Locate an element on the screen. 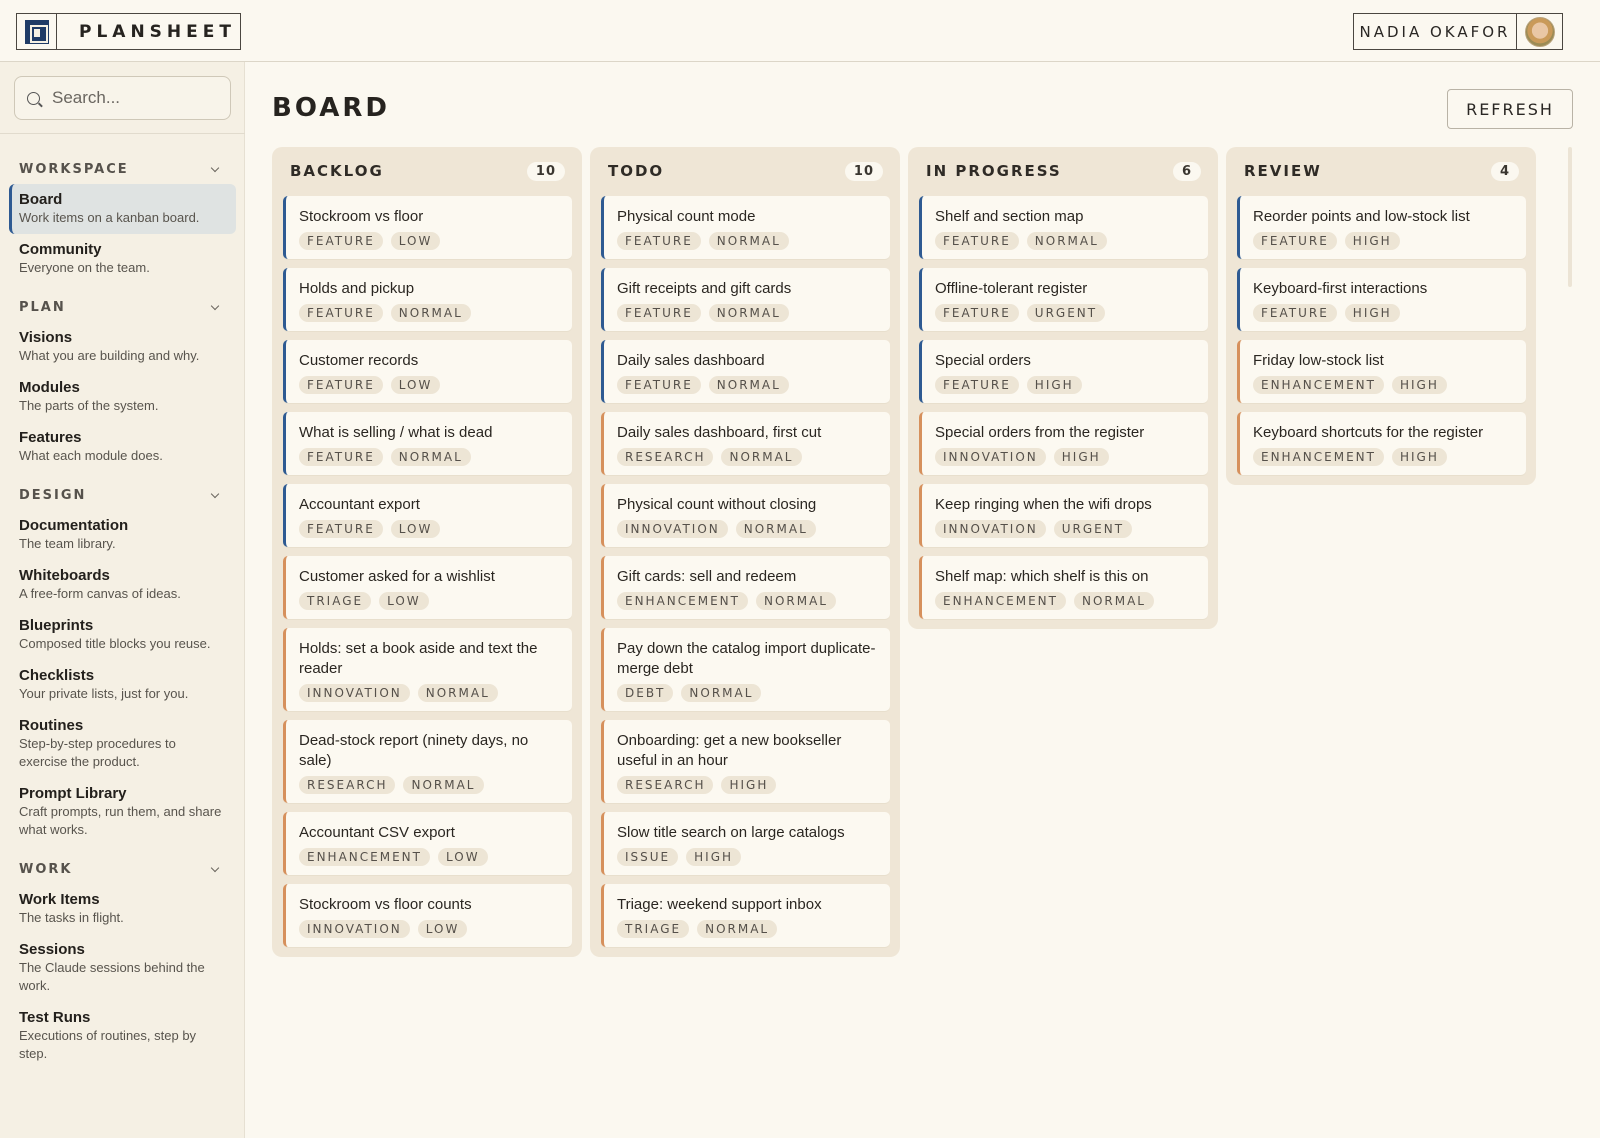 Image resolution: width=1600 pixels, height=1138 pixels. card-tags: FEATURE NORMAL is located at coordinates (430, 313).